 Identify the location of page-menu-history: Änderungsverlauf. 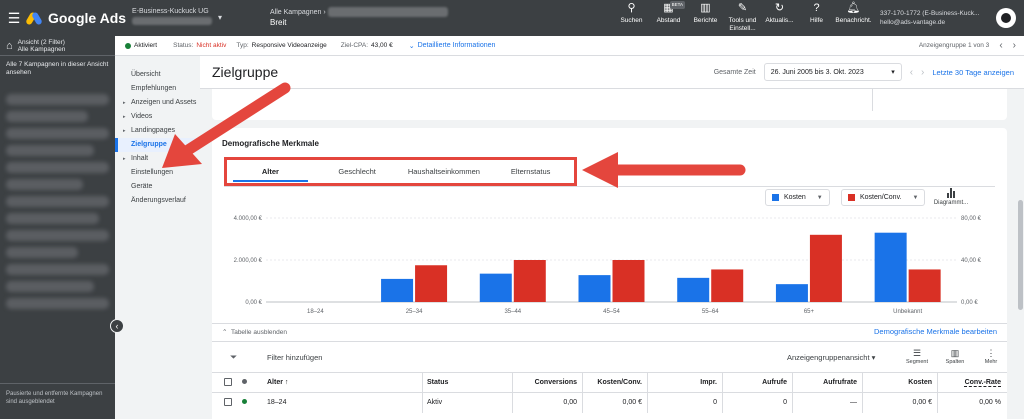
(157, 201).